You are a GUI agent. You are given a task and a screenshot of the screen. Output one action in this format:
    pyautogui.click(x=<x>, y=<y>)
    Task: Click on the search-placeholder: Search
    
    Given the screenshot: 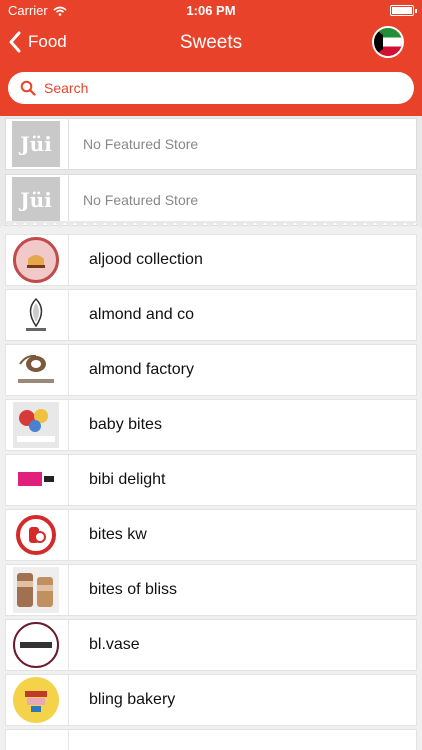 What is the action you would take?
    pyautogui.click(x=66, y=88)
    